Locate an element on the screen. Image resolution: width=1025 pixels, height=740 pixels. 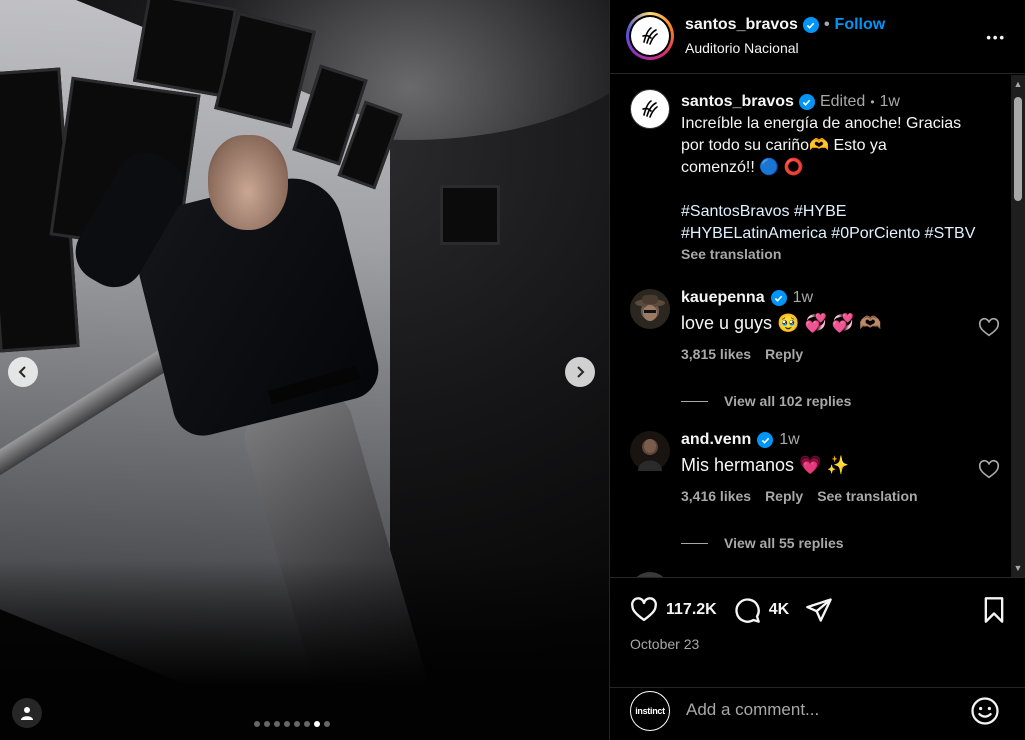
caption-avatar is located at coordinates (650, 109).